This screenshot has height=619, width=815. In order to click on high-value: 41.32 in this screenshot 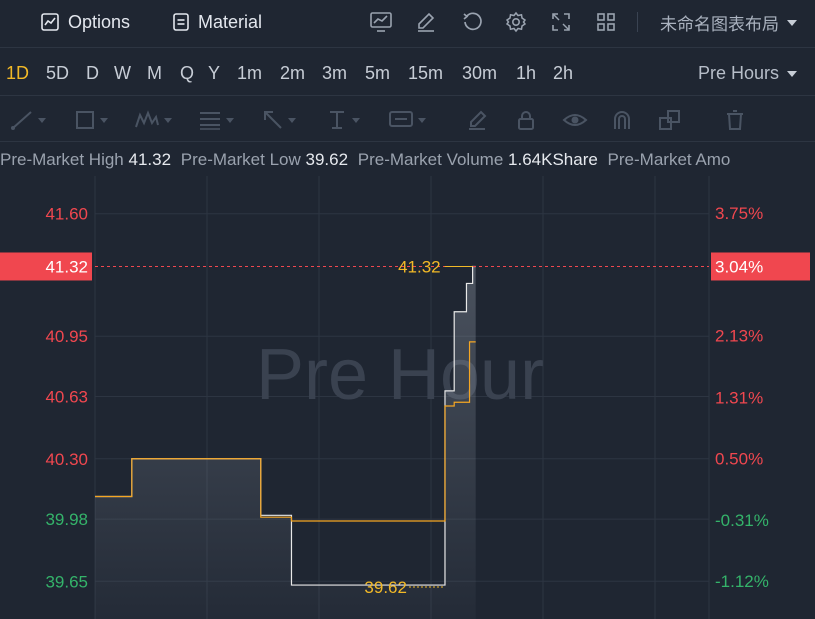, I will do `click(150, 159)`.